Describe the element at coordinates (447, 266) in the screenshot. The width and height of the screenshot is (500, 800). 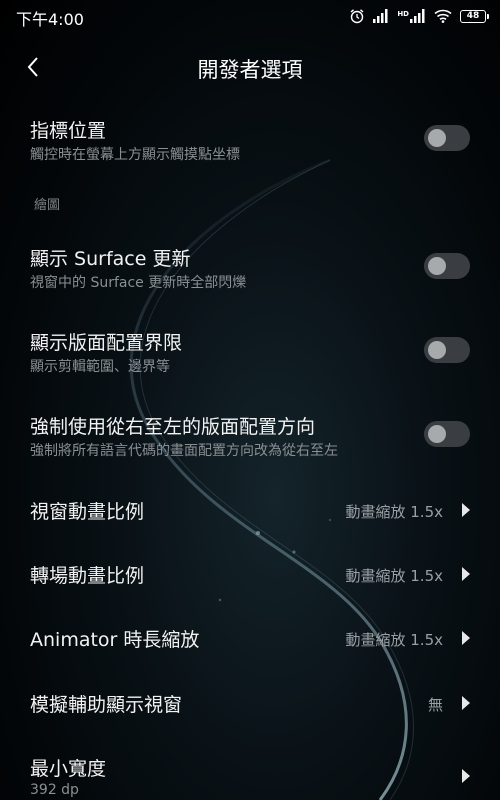
I see `show-surface-updates-toggle` at that location.